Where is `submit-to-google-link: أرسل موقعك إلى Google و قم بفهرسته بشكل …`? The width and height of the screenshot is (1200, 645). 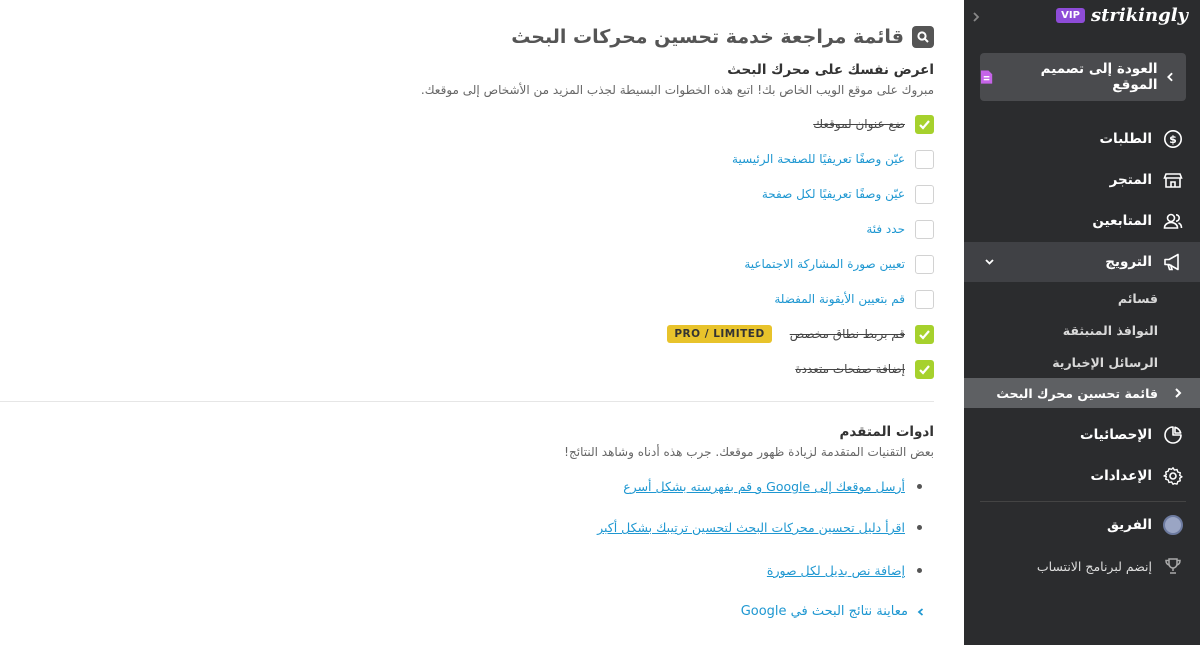
submit-to-google-link: أرسل موقعك إلى Google و قم بفهرسته بشكل … is located at coordinates (764, 486).